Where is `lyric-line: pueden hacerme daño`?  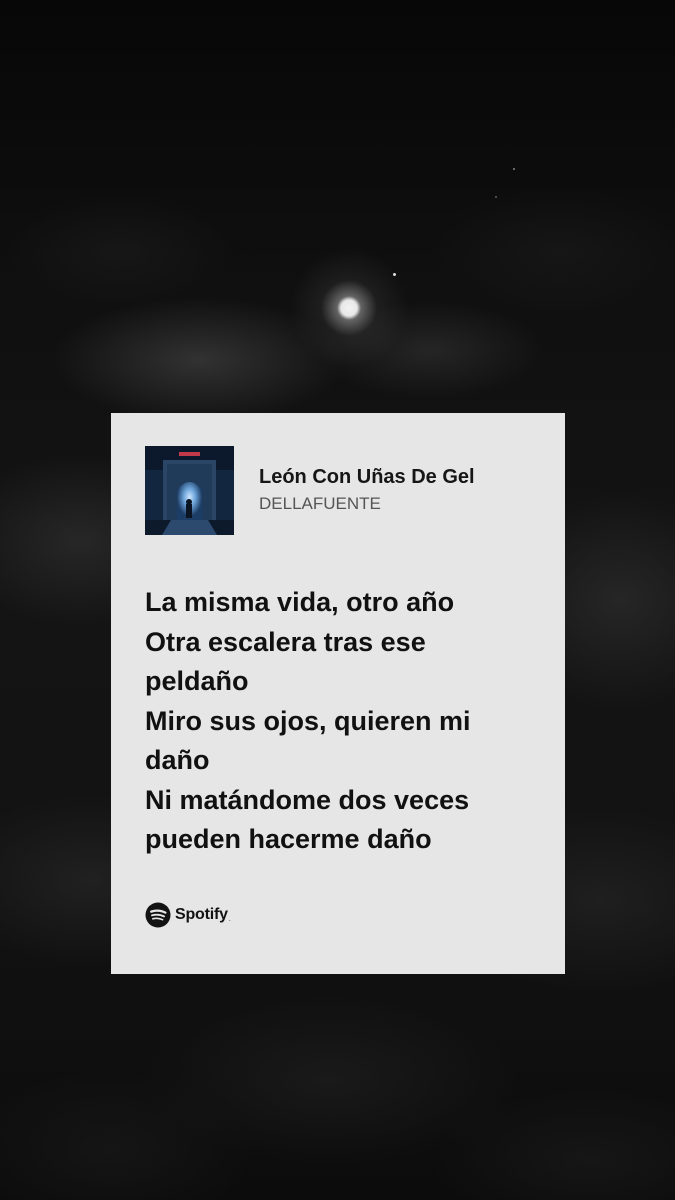
lyric-line: pueden hacerme daño is located at coordinates (288, 839).